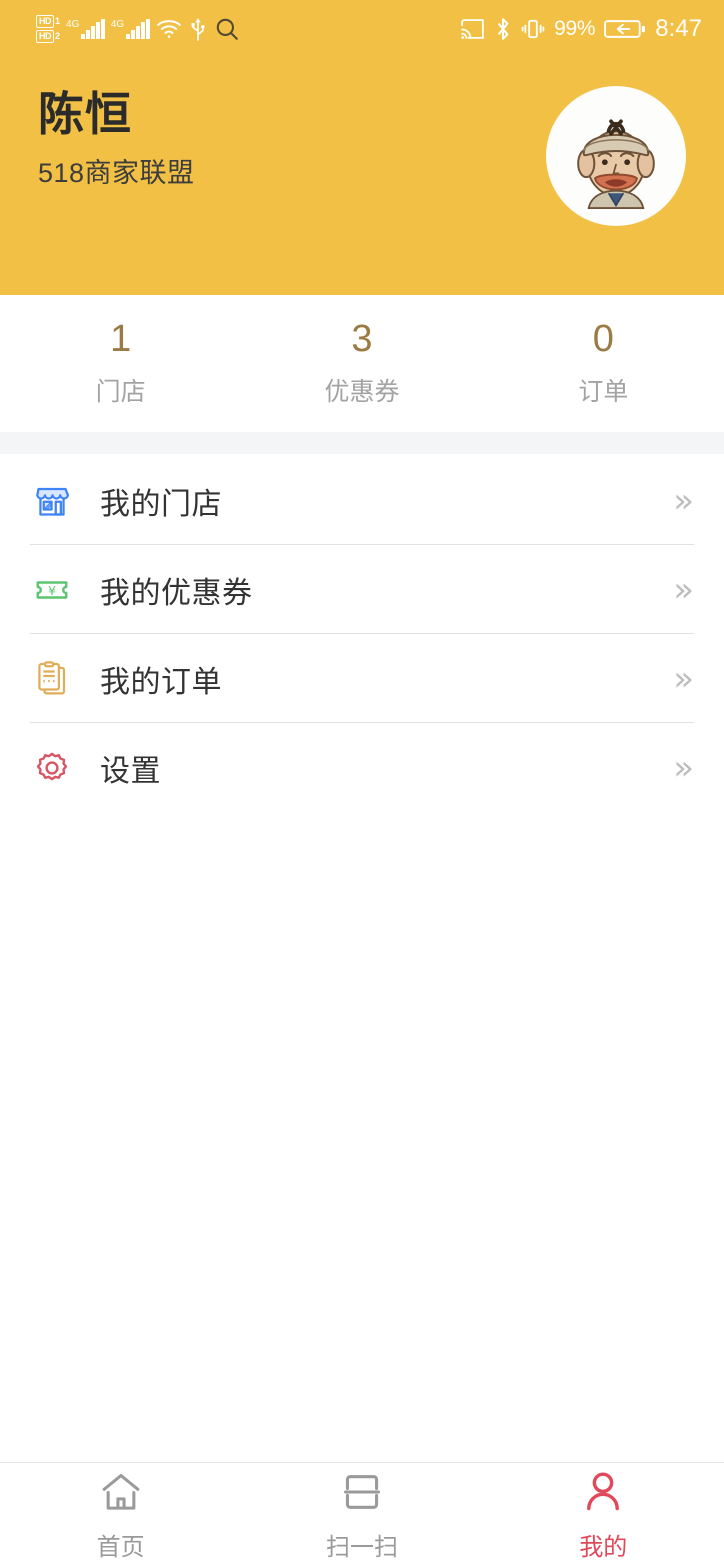 Image resolution: width=724 pixels, height=1568 pixels. I want to click on vibrate-icon, so click(533, 29).